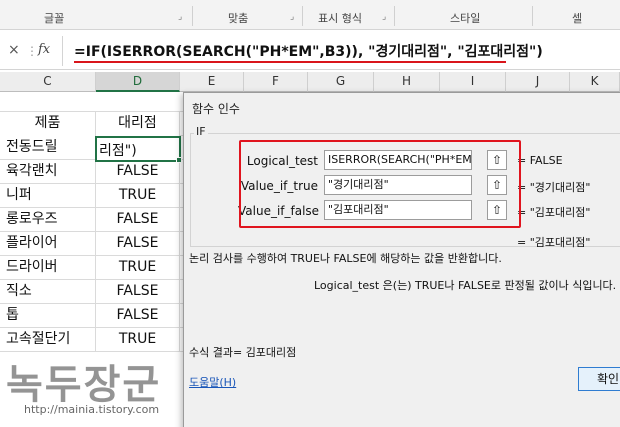  I want to click on group-label-if: IF, so click(201, 131).